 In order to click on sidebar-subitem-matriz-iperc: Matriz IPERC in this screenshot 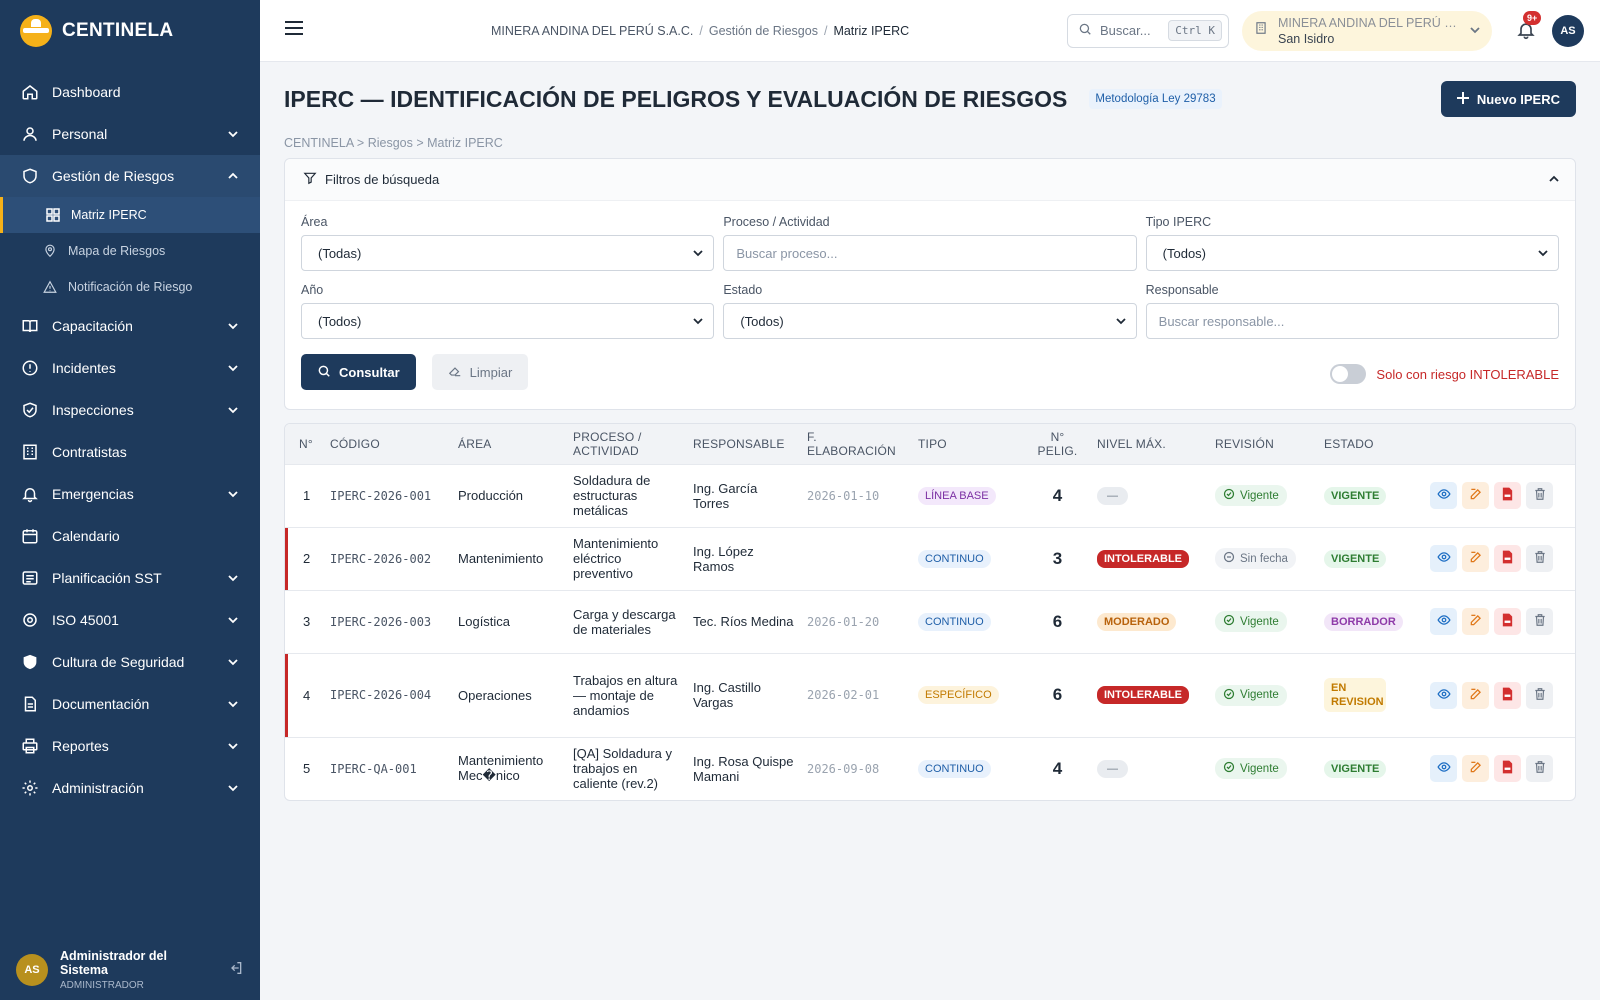, I will do `click(130, 215)`.